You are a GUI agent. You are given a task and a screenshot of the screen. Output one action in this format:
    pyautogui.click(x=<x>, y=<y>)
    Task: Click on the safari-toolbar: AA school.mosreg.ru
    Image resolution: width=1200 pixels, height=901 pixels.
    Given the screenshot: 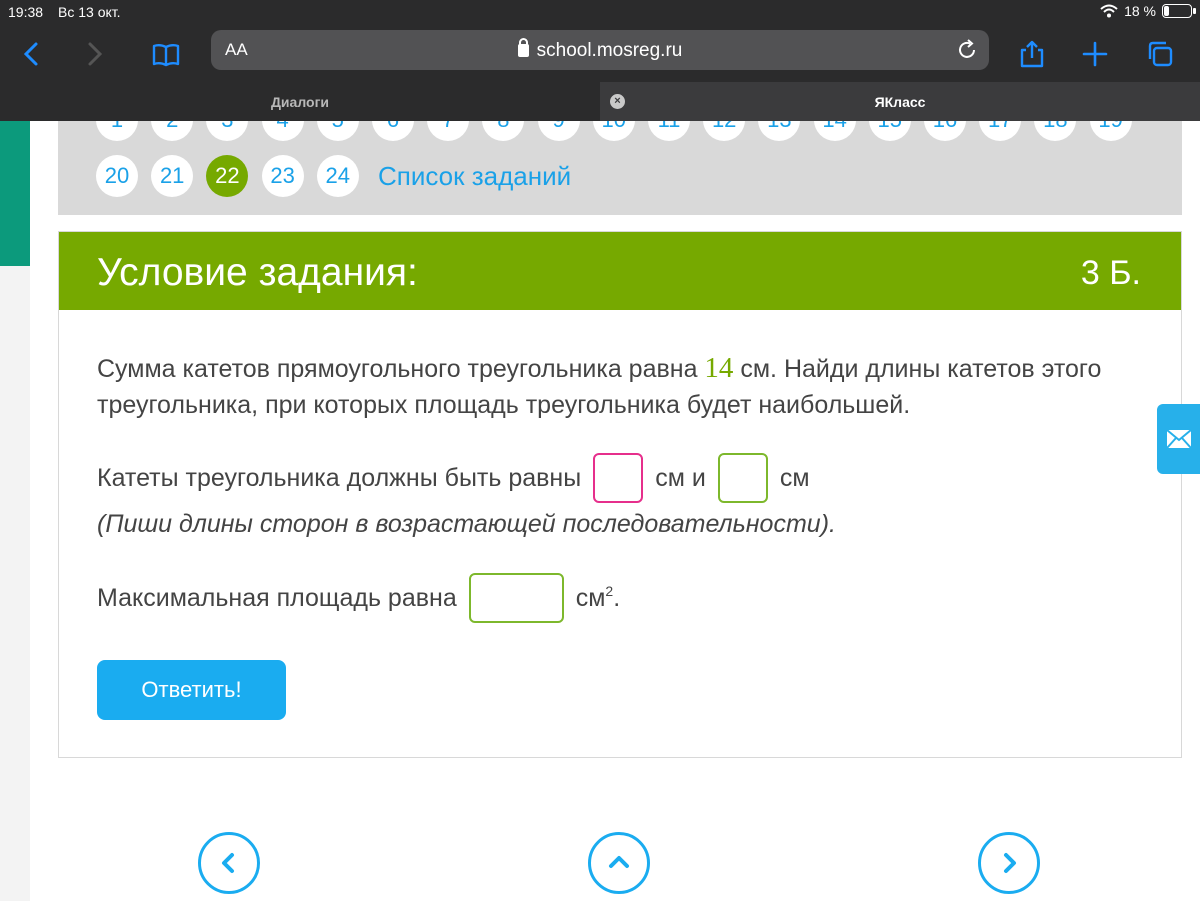 What is the action you would take?
    pyautogui.click(x=600, y=54)
    